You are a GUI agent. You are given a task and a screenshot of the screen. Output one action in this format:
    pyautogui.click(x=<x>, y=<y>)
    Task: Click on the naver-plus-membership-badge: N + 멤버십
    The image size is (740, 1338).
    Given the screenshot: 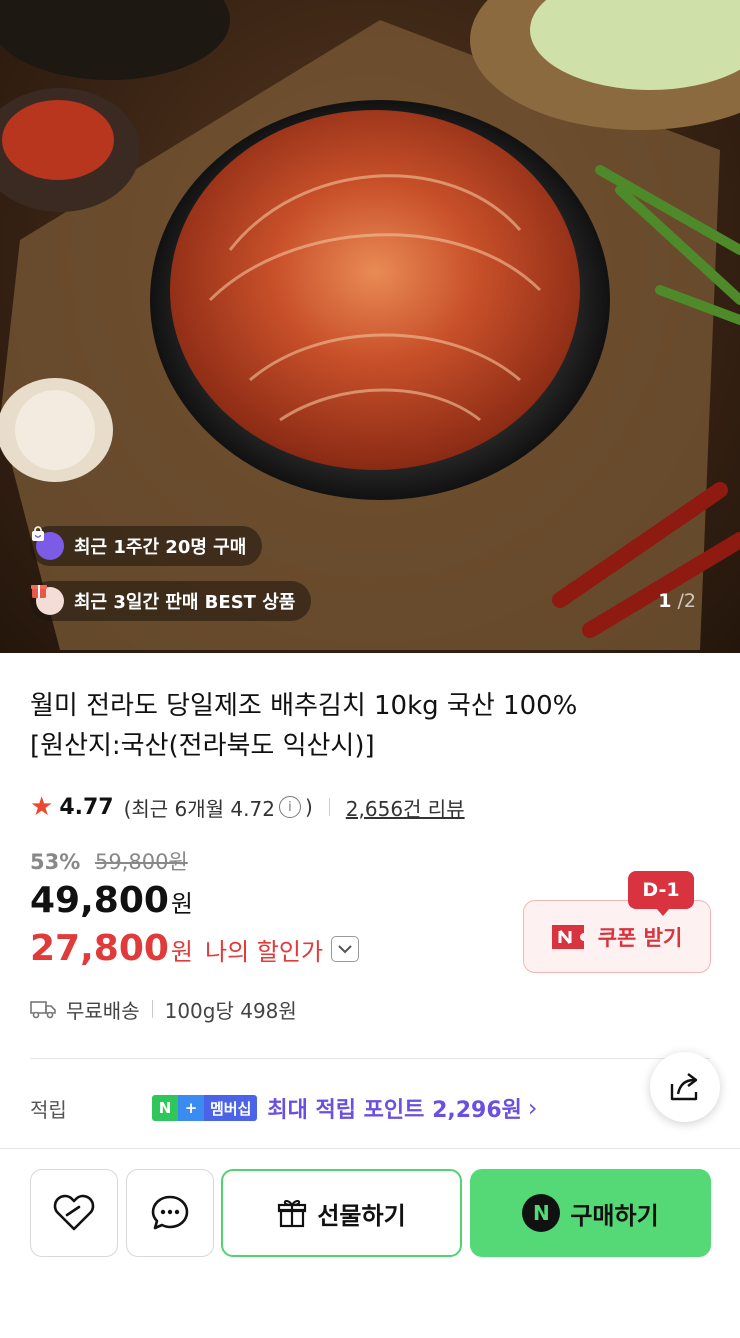 What is the action you would take?
    pyautogui.click(x=205, y=1108)
    